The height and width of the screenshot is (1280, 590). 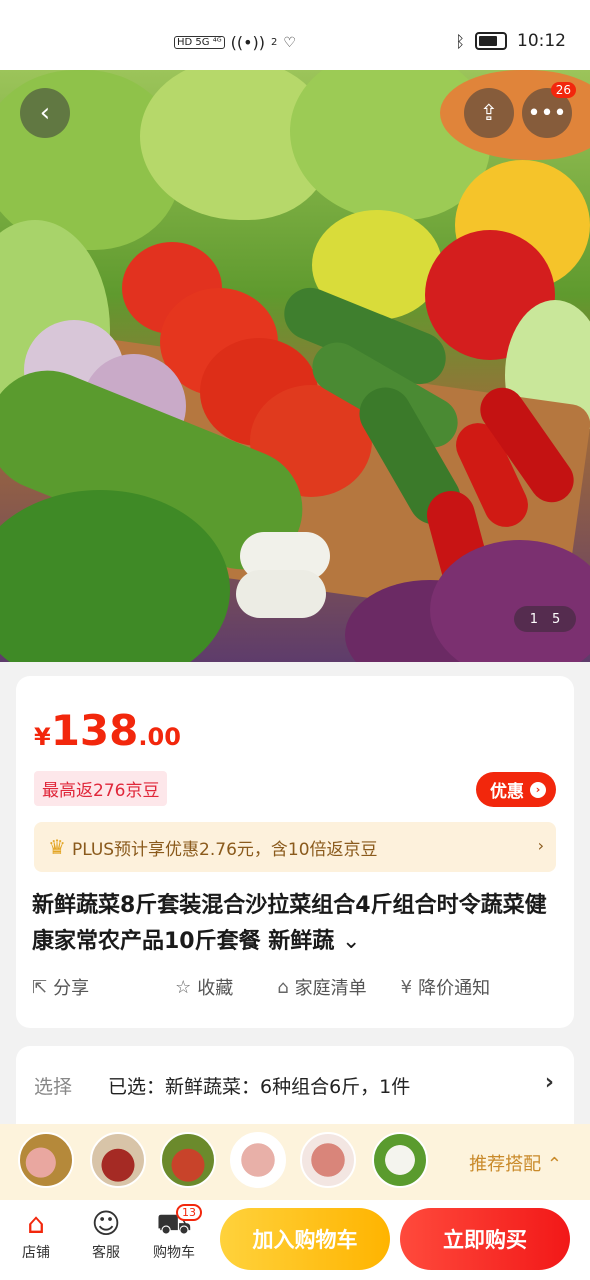 I want to click on service-tab: ☺ 客服, so click(x=106, y=1234).